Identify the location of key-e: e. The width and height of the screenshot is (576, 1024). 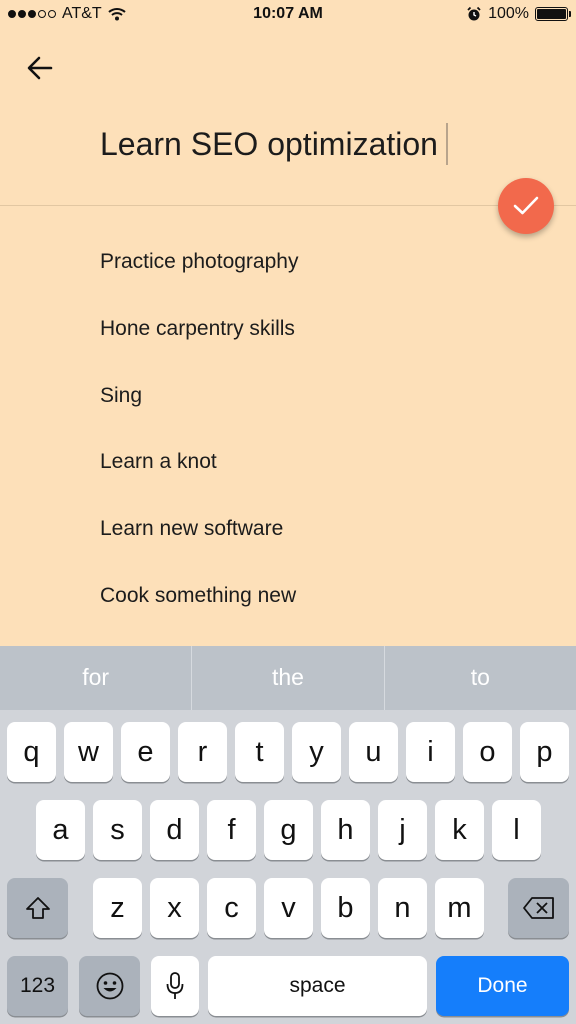
(145, 752).